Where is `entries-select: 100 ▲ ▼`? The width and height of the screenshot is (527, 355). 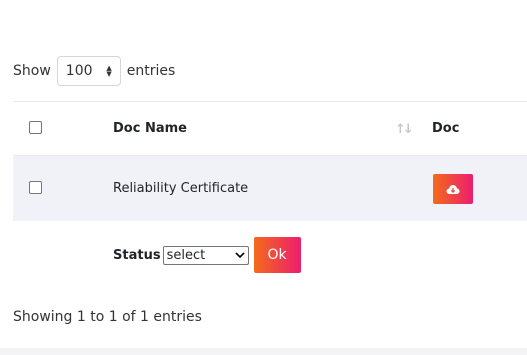
entries-select: 100 ▲ ▼ is located at coordinates (88, 71).